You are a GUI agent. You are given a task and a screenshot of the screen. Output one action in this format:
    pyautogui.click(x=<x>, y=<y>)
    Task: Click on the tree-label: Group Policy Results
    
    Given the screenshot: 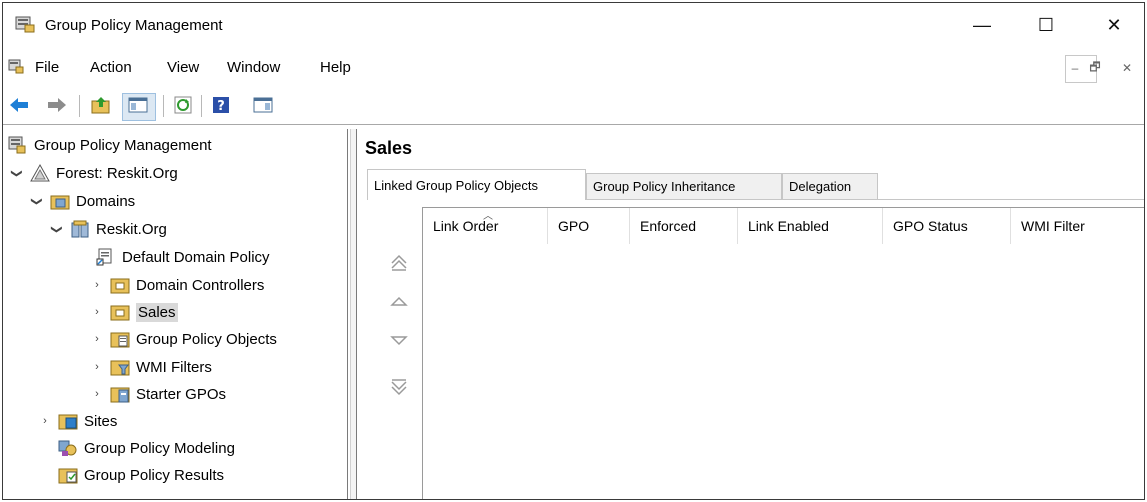 What is the action you would take?
    pyautogui.click(x=154, y=475)
    